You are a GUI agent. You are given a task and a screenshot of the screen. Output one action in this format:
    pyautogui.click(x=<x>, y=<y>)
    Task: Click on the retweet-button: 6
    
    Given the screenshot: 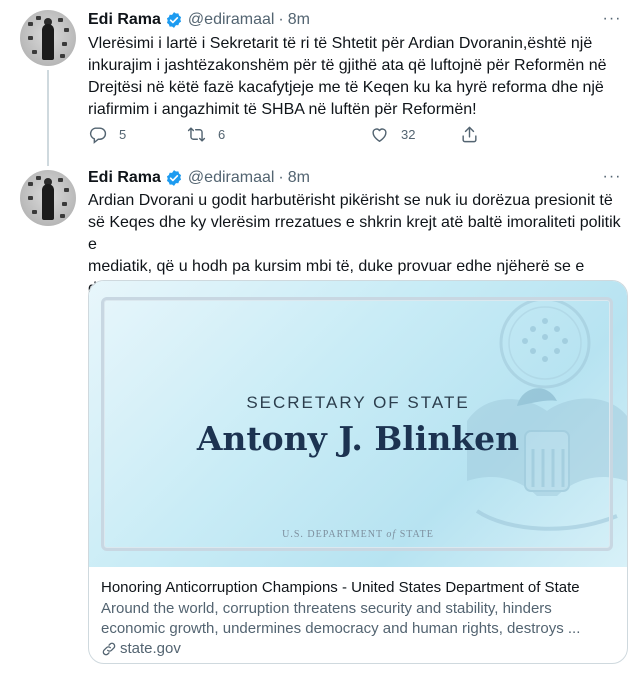 What is the action you would take?
    pyautogui.click(x=278, y=134)
    